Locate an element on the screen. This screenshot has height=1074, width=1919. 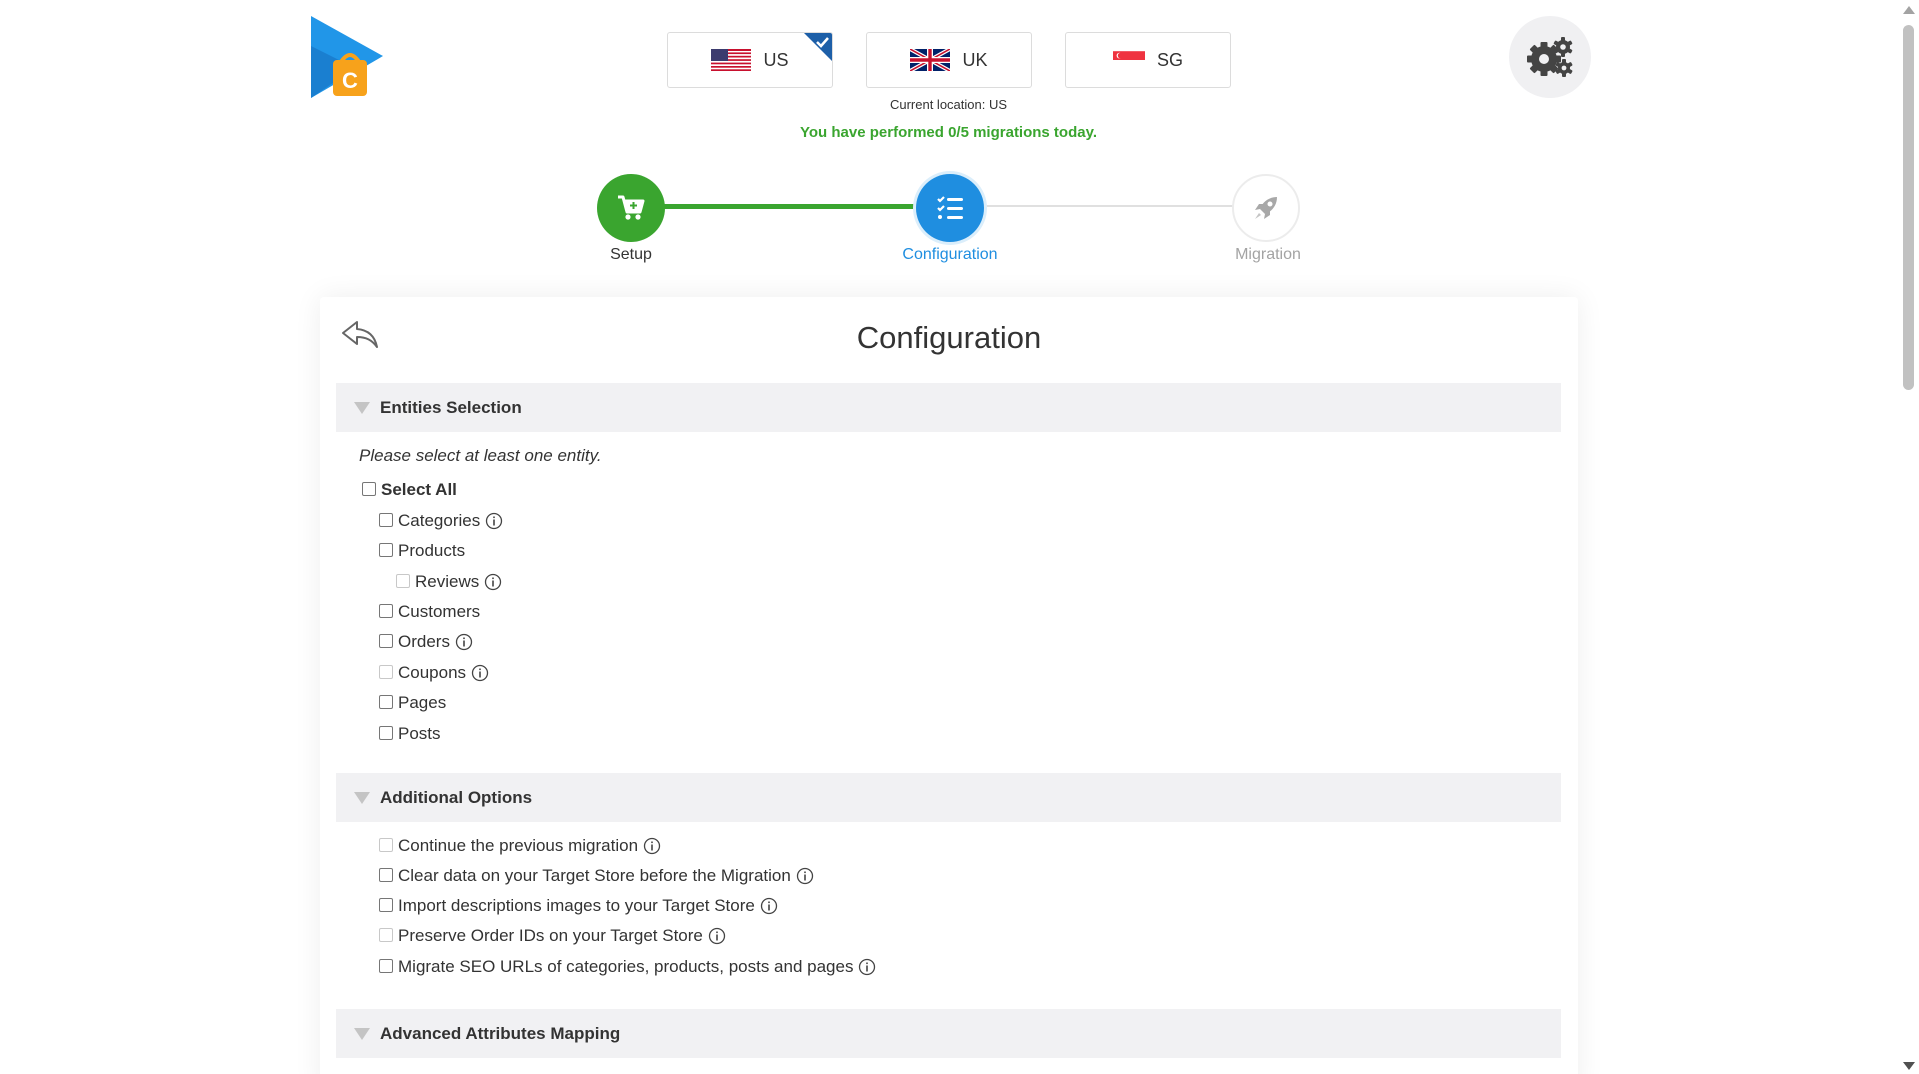
gears-icon is located at coordinates (1550, 57).